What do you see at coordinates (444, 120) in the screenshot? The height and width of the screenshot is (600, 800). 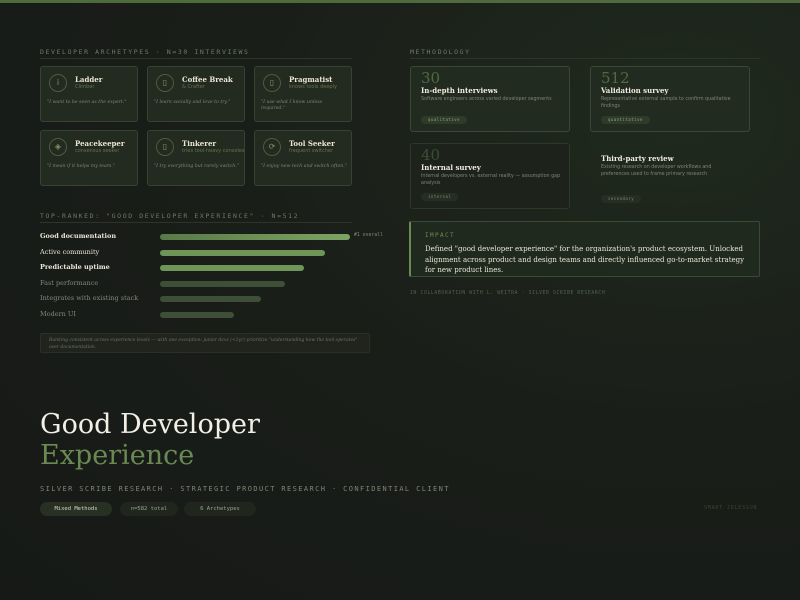 I see `method-tag: qualitative` at bounding box center [444, 120].